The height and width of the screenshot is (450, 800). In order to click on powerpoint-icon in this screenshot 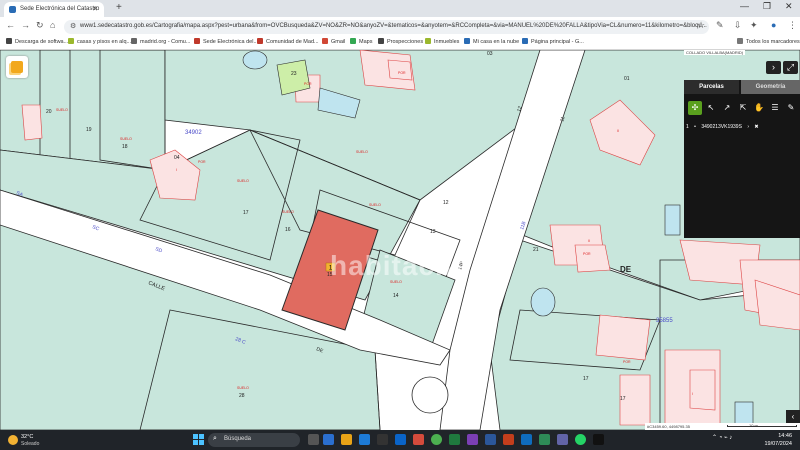, I will do `click(508, 439)`.